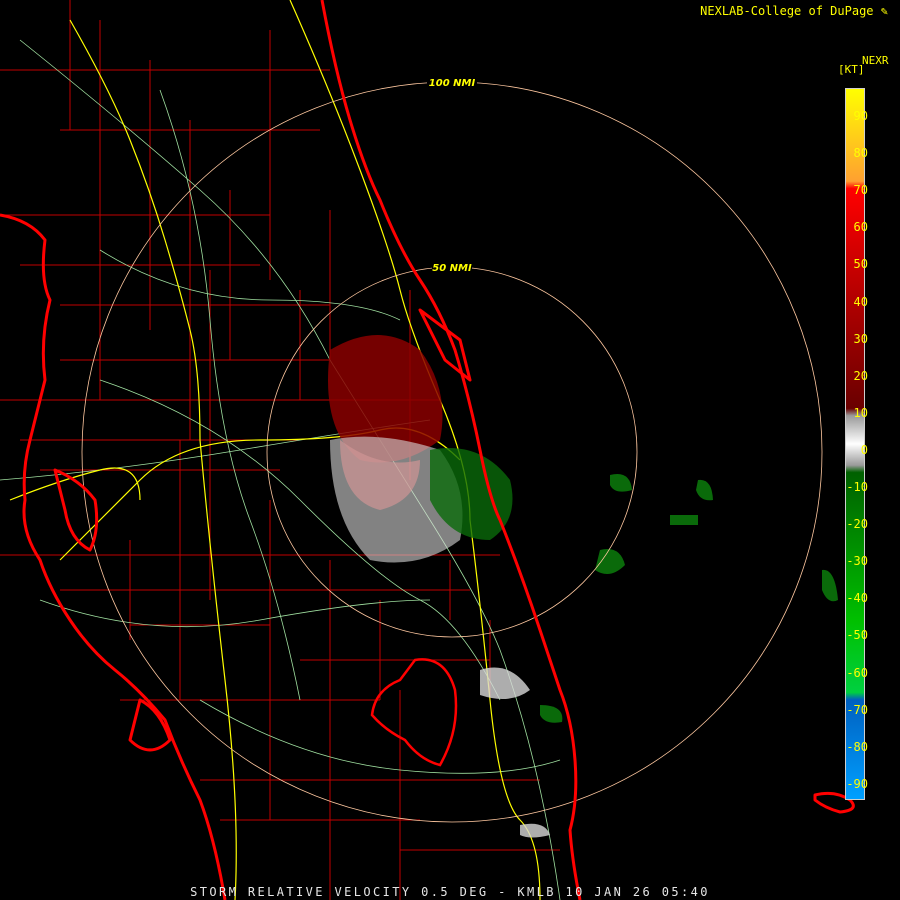  I want to click on credit-label: NEXLAB-College of DuPage ✎, so click(794, 11).